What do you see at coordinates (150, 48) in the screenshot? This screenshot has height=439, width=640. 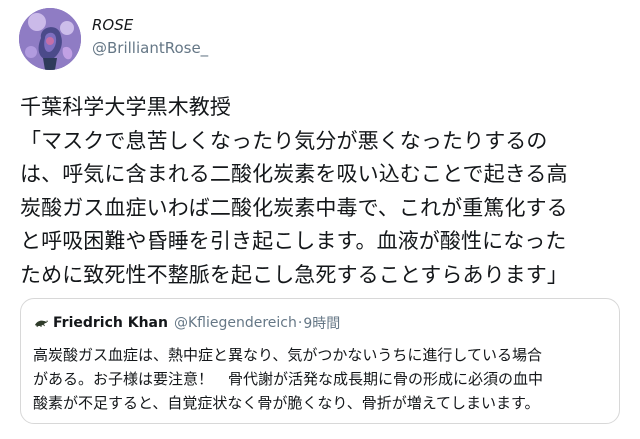 I see `user-handle: @BrilliantRose_` at bounding box center [150, 48].